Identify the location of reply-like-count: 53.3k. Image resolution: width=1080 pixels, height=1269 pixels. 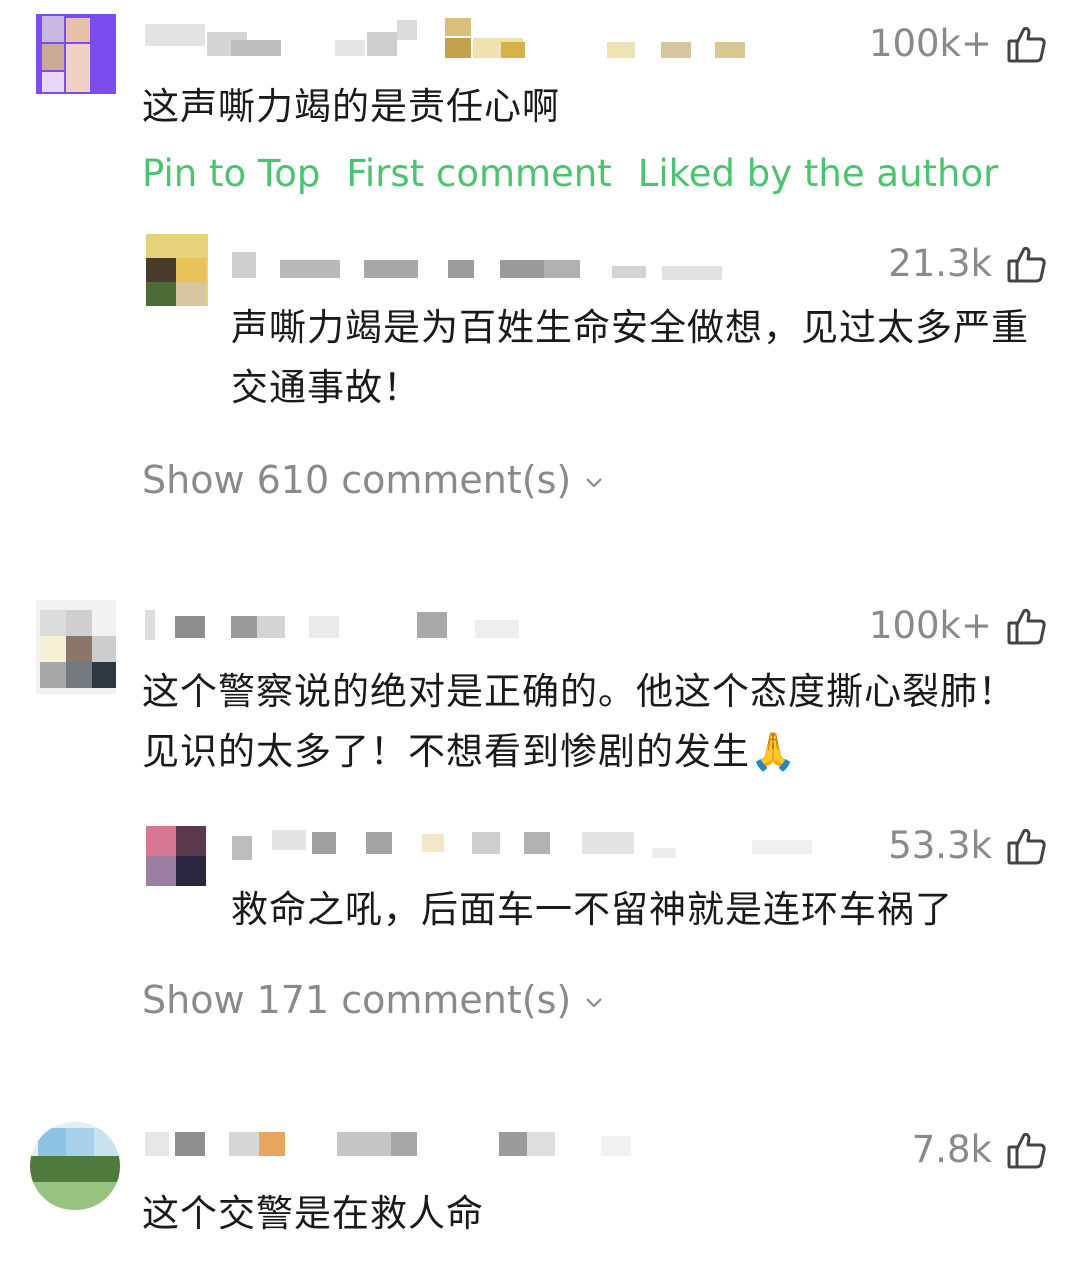
(940, 845).